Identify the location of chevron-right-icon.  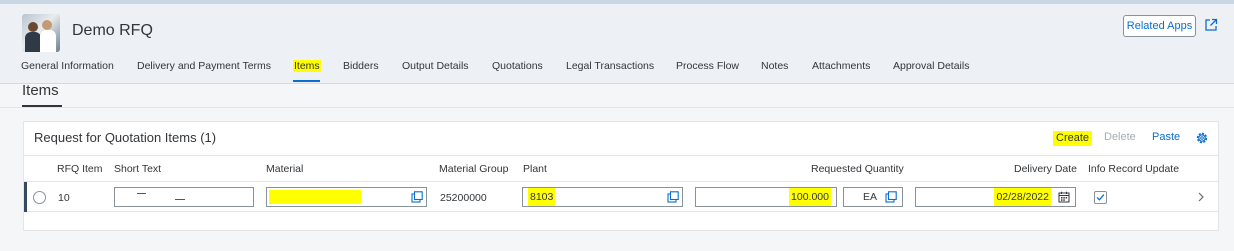
(1201, 197).